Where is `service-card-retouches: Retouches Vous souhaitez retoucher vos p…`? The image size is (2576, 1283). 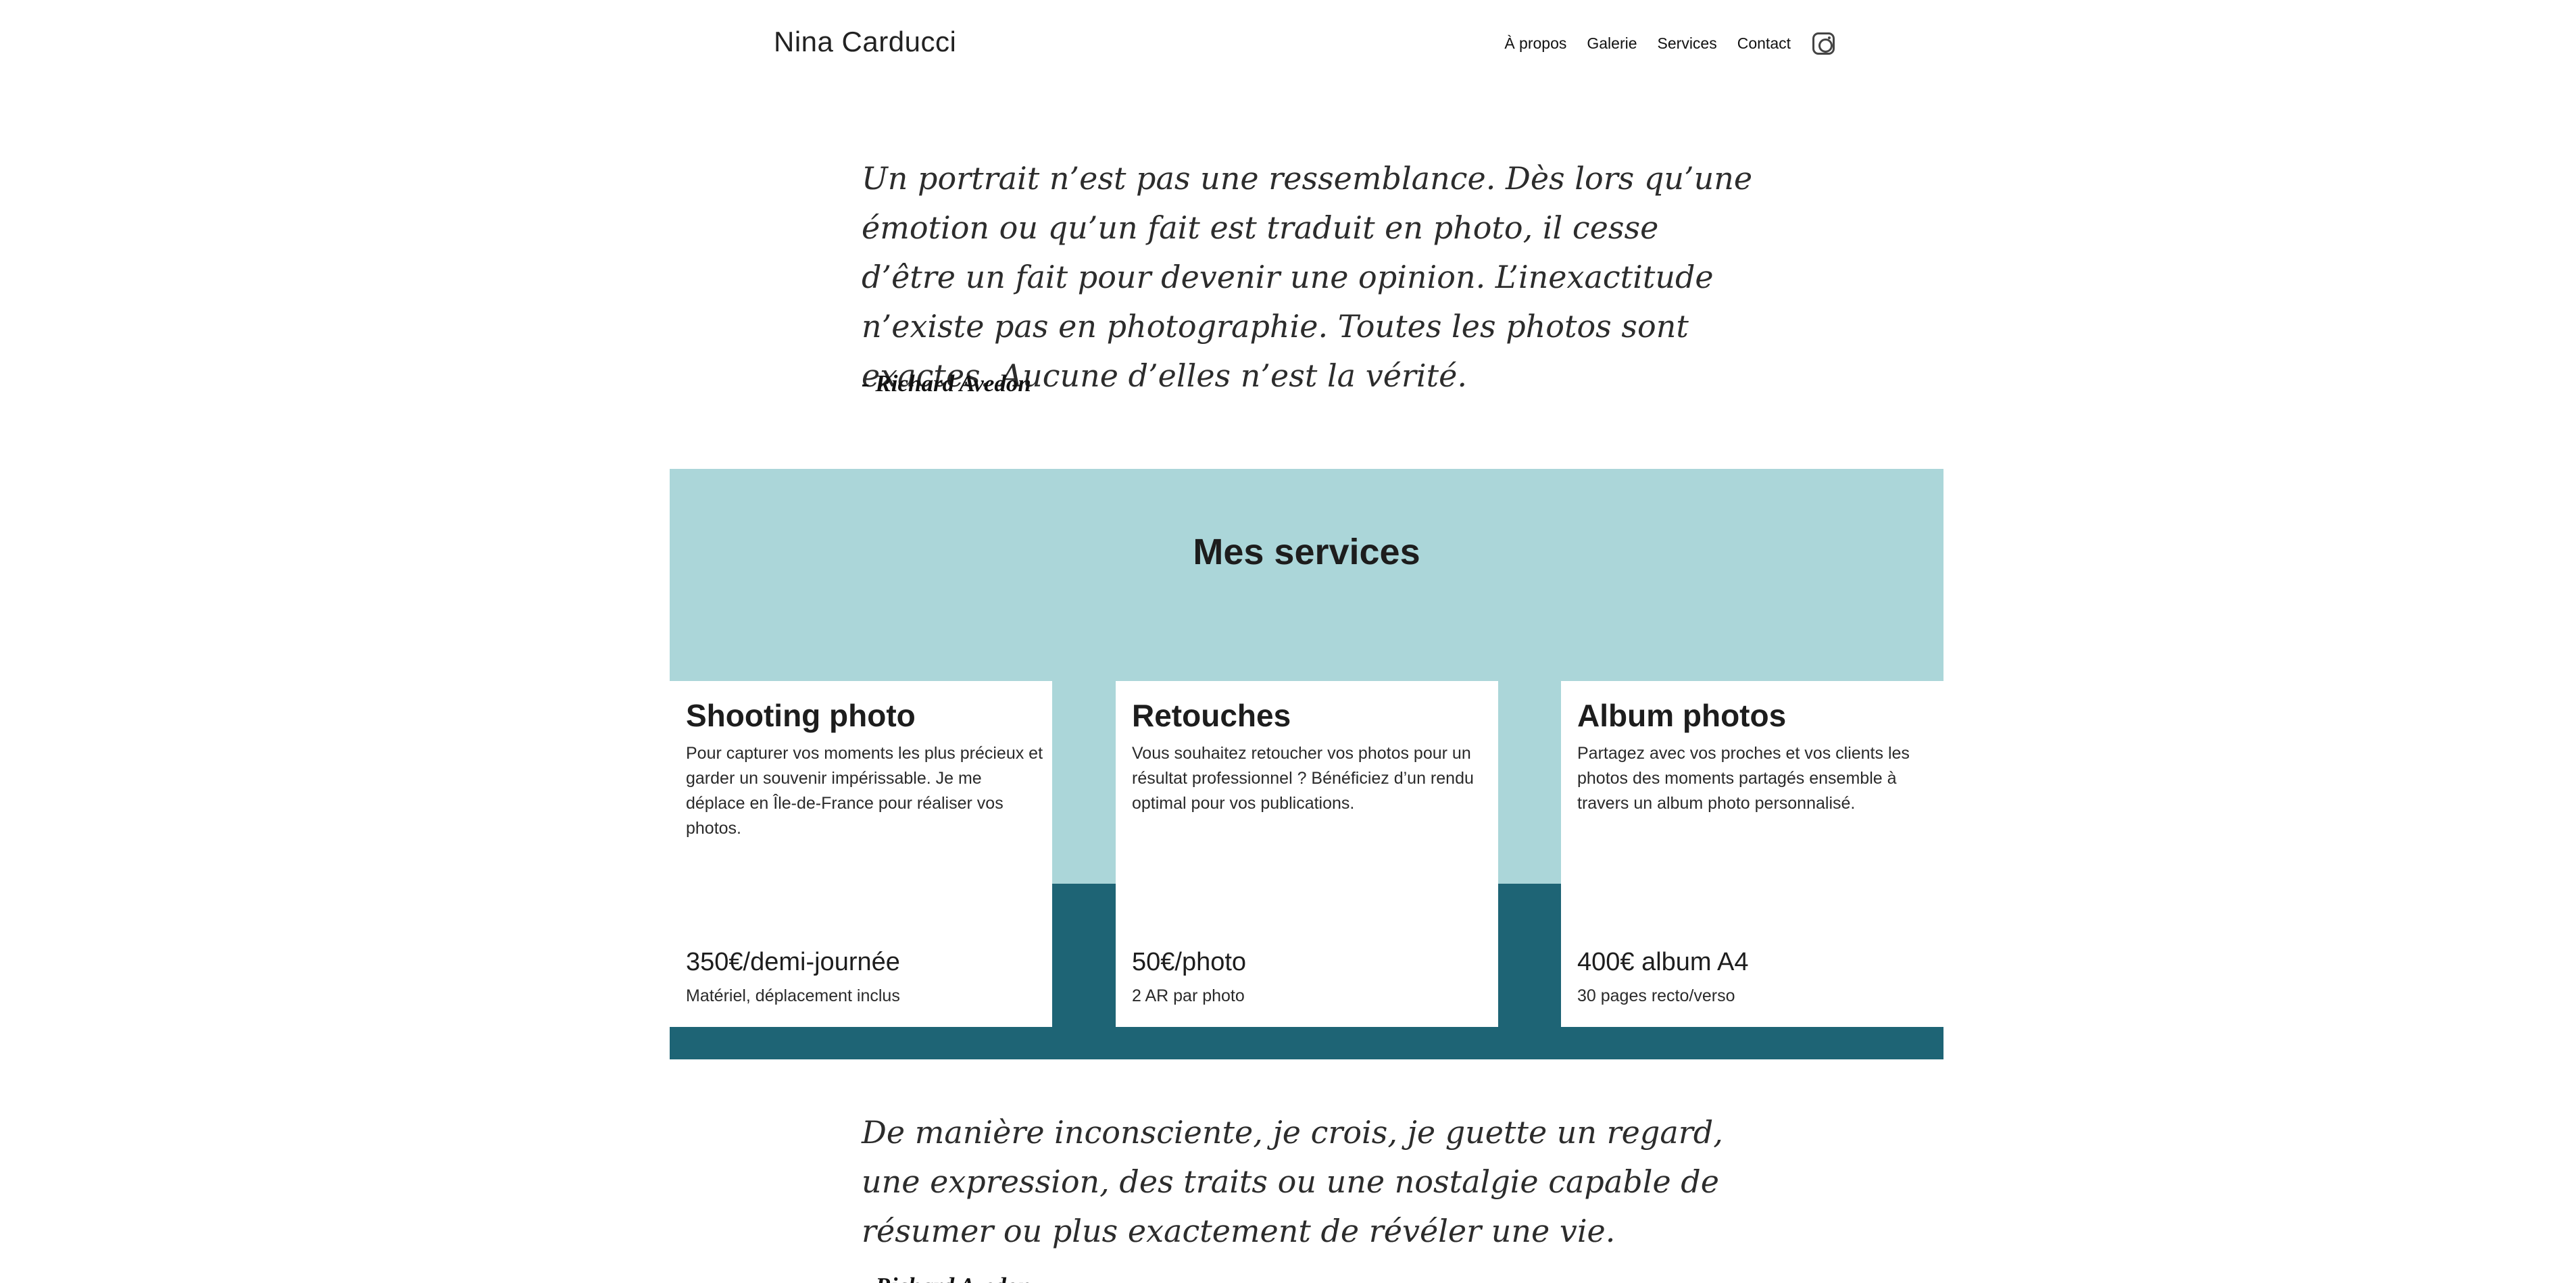
service-card-retouches: Retouches Vous souhaitez retoucher vos p… is located at coordinates (1307, 854).